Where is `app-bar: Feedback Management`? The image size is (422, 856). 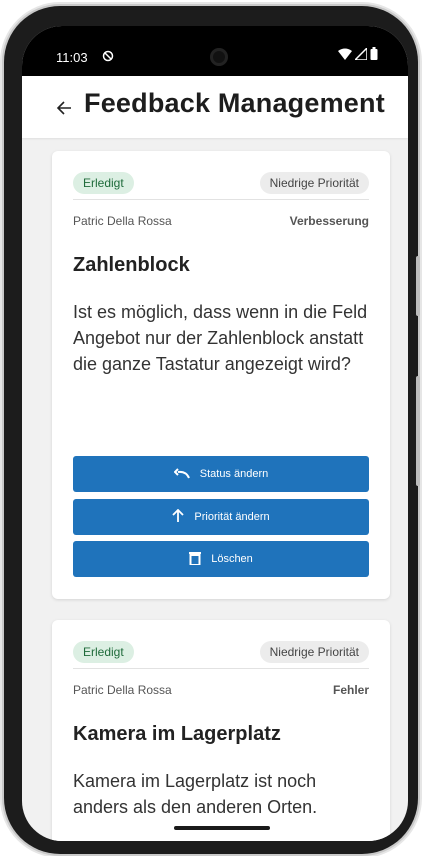
app-bar: Feedback Management is located at coordinates (215, 107).